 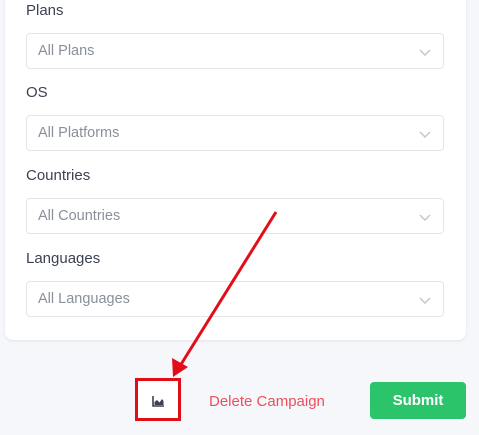 What do you see at coordinates (418, 400) in the screenshot?
I see `submit-button: Submit` at bounding box center [418, 400].